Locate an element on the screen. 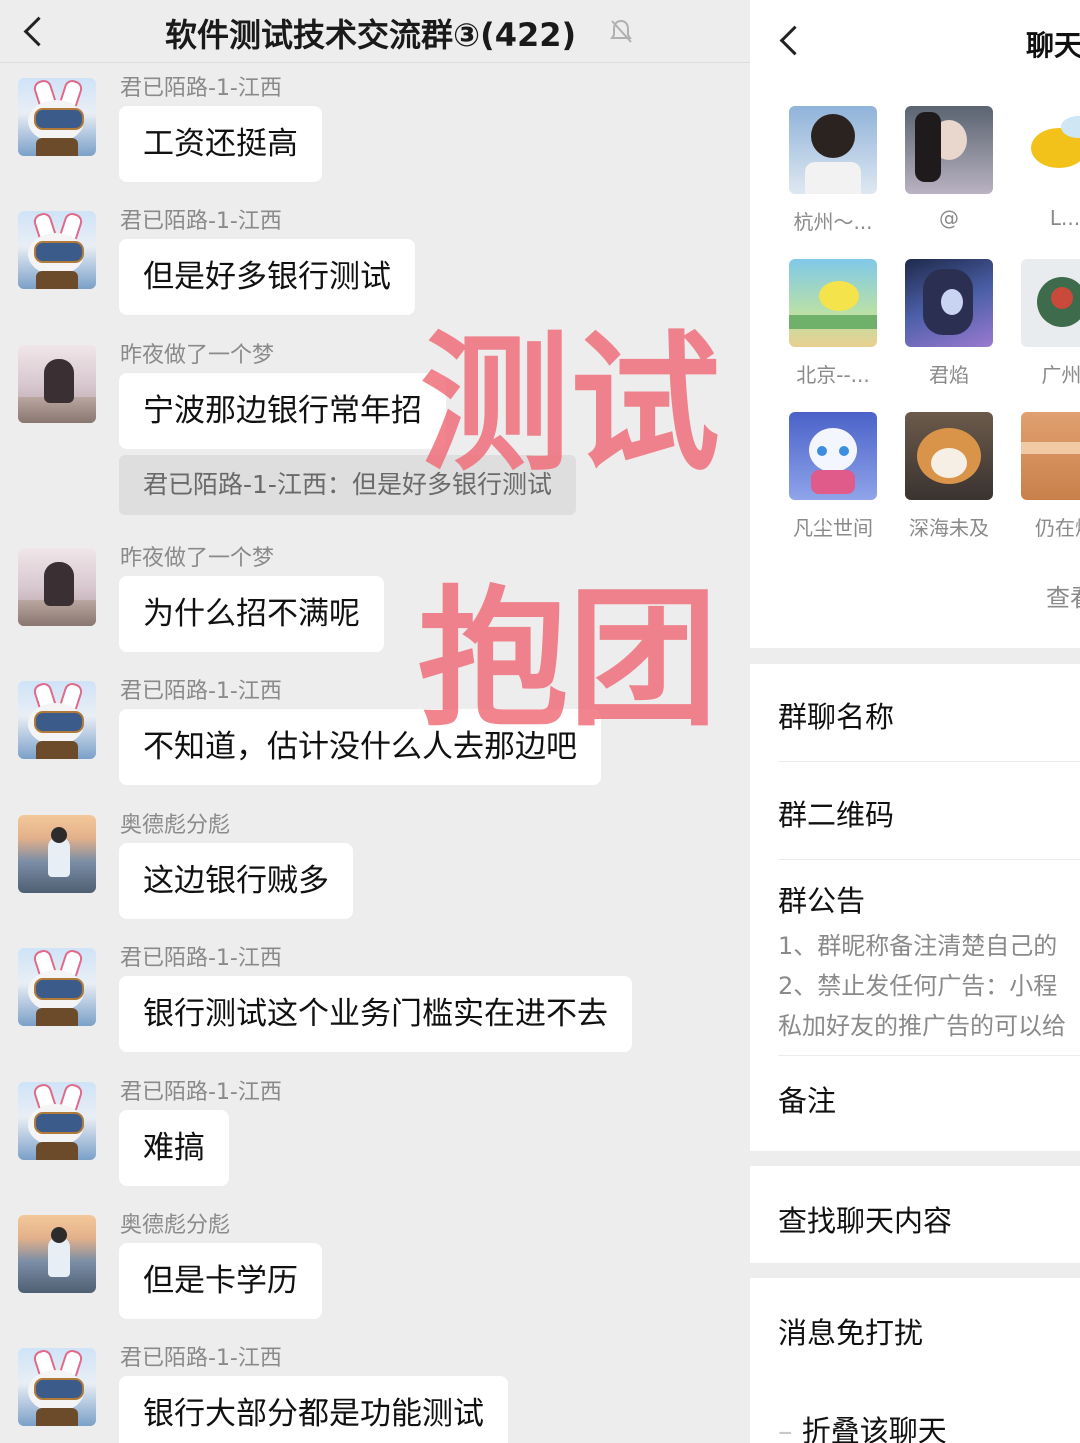 This screenshot has height=1443, width=1080. member-tile: 仍在燃 is located at coordinates (1050, 476).